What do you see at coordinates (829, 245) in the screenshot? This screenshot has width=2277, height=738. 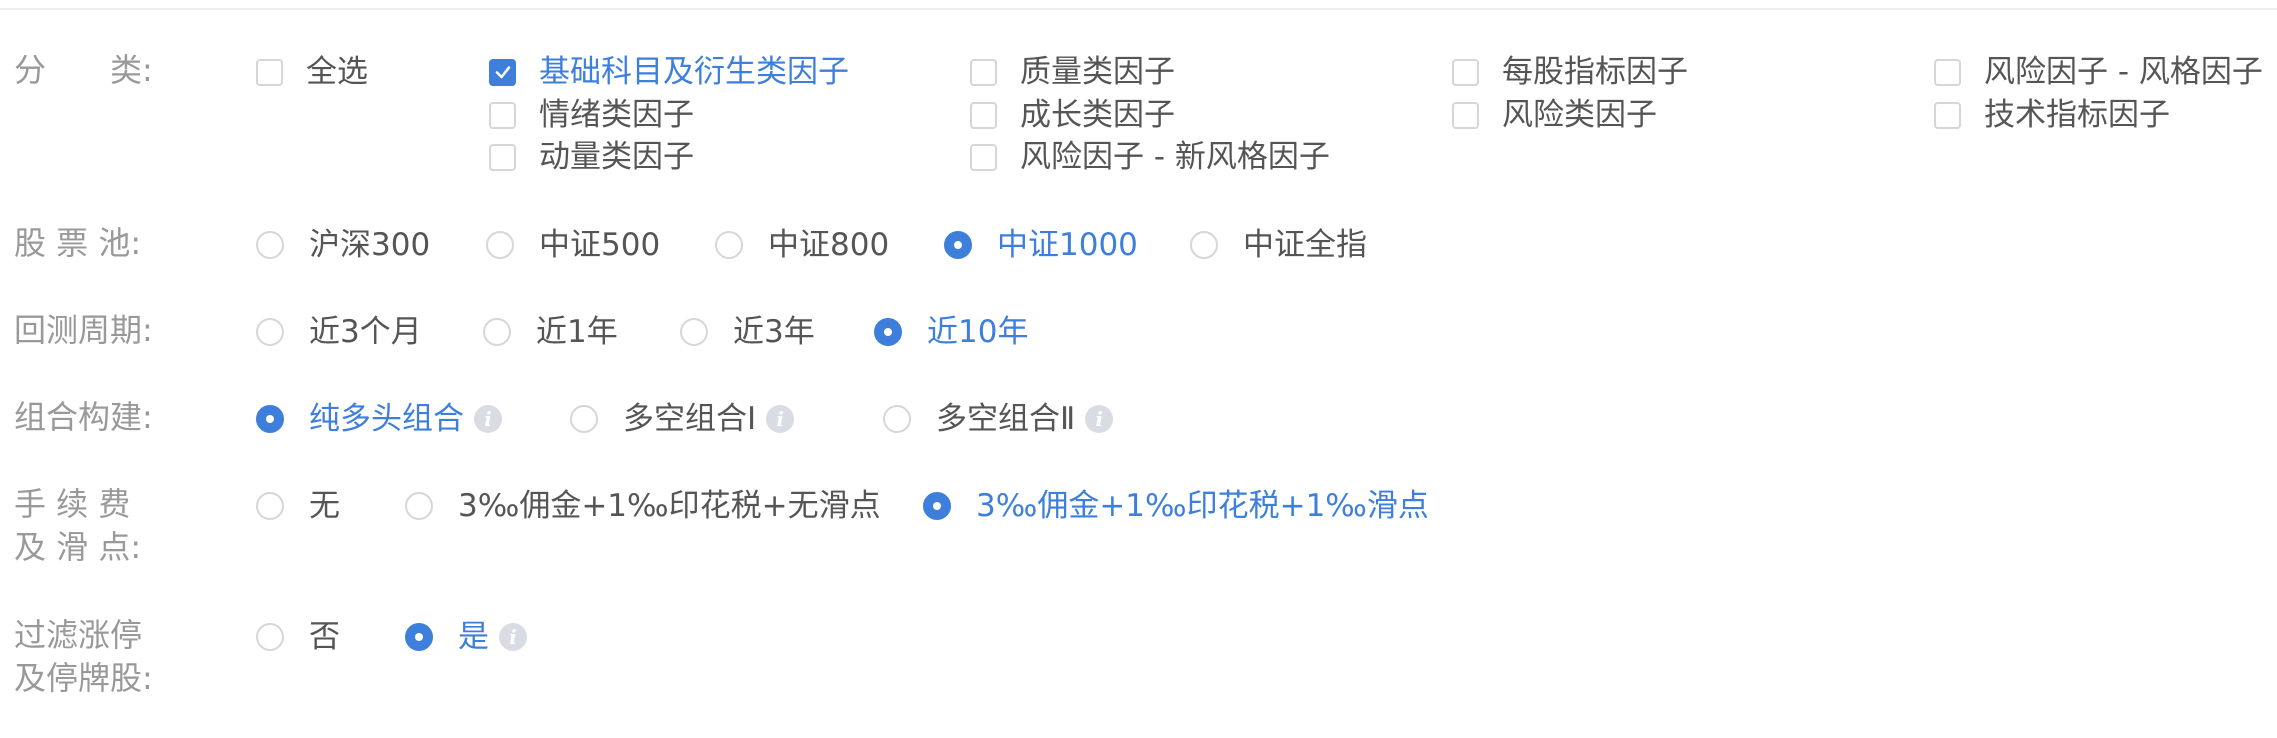 I see `stock-pool-option-label: 中证800` at bounding box center [829, 245].